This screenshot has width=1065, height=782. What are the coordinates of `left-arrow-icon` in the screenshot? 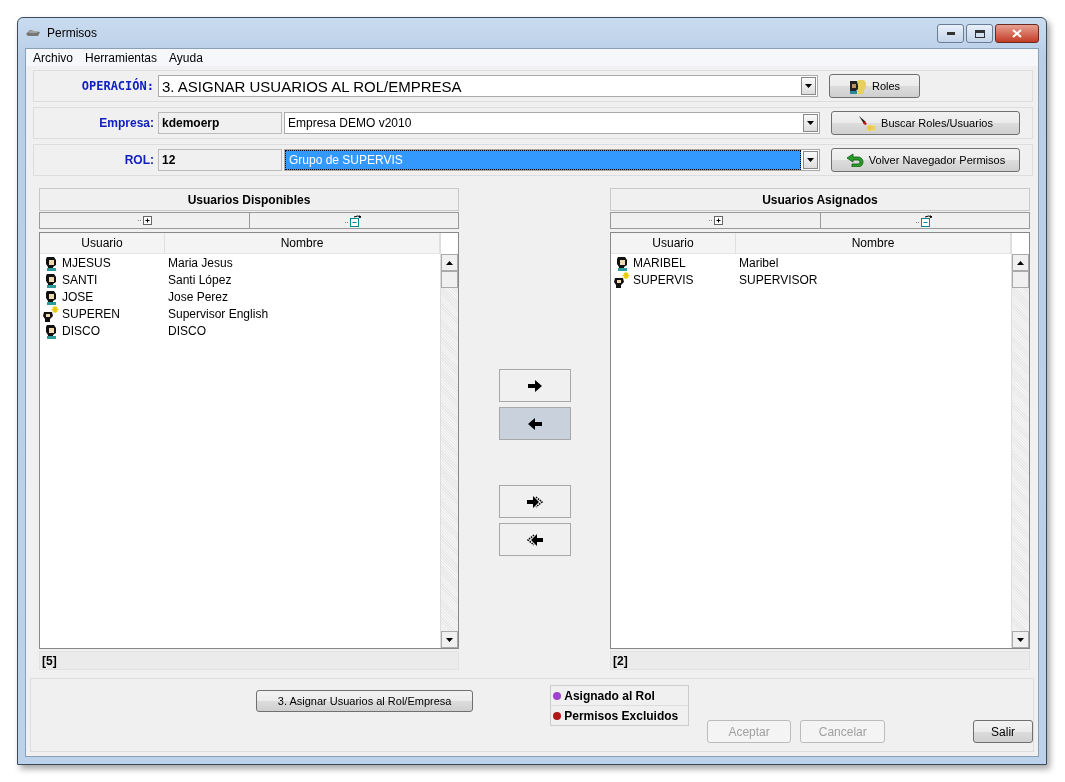 It's located at (534, 423).